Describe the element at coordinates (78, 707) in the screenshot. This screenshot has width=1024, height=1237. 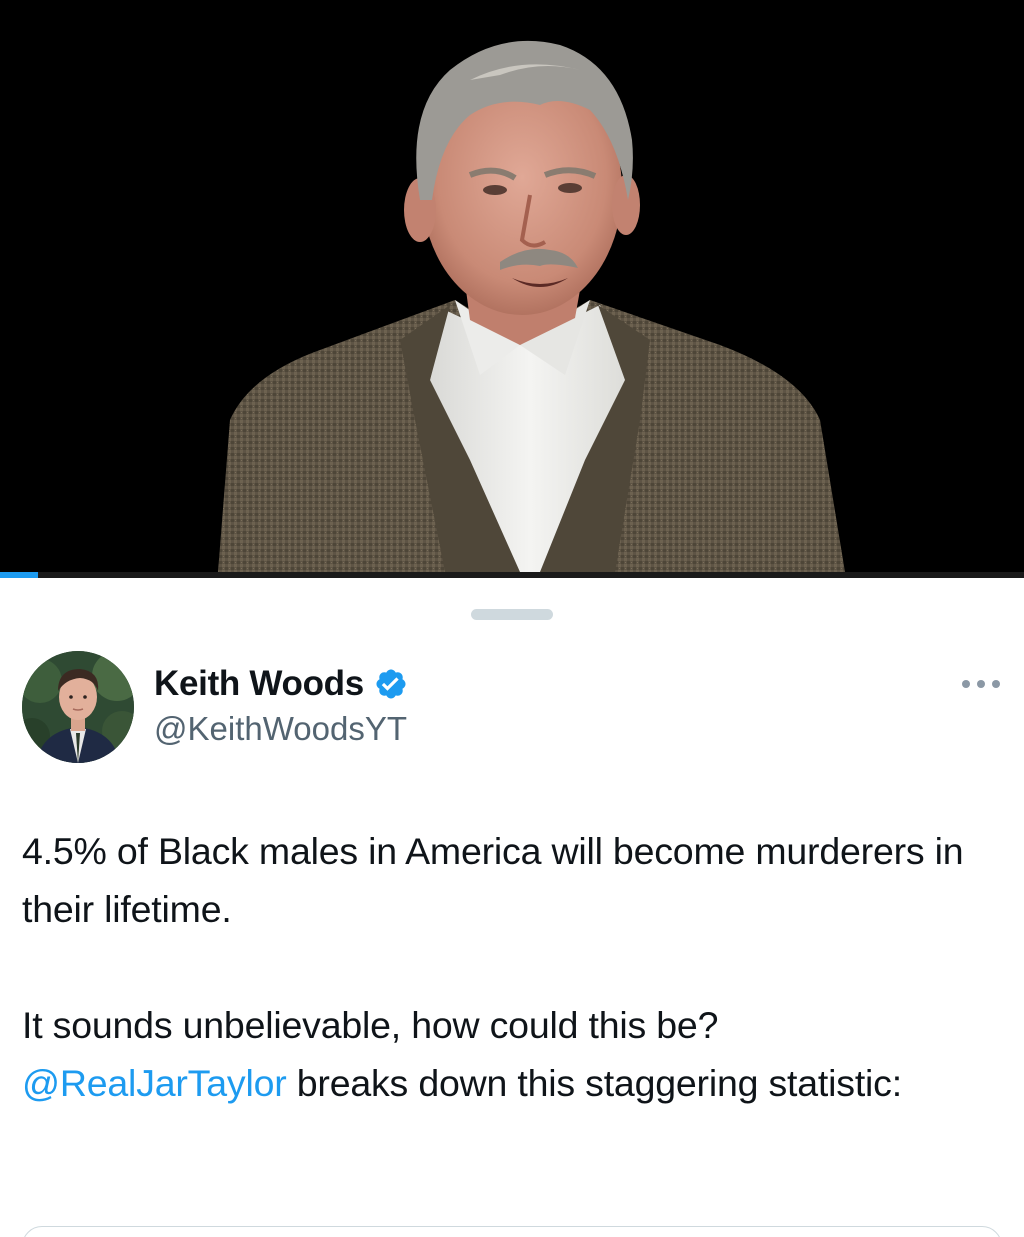
I see `author-avatar` at that location.